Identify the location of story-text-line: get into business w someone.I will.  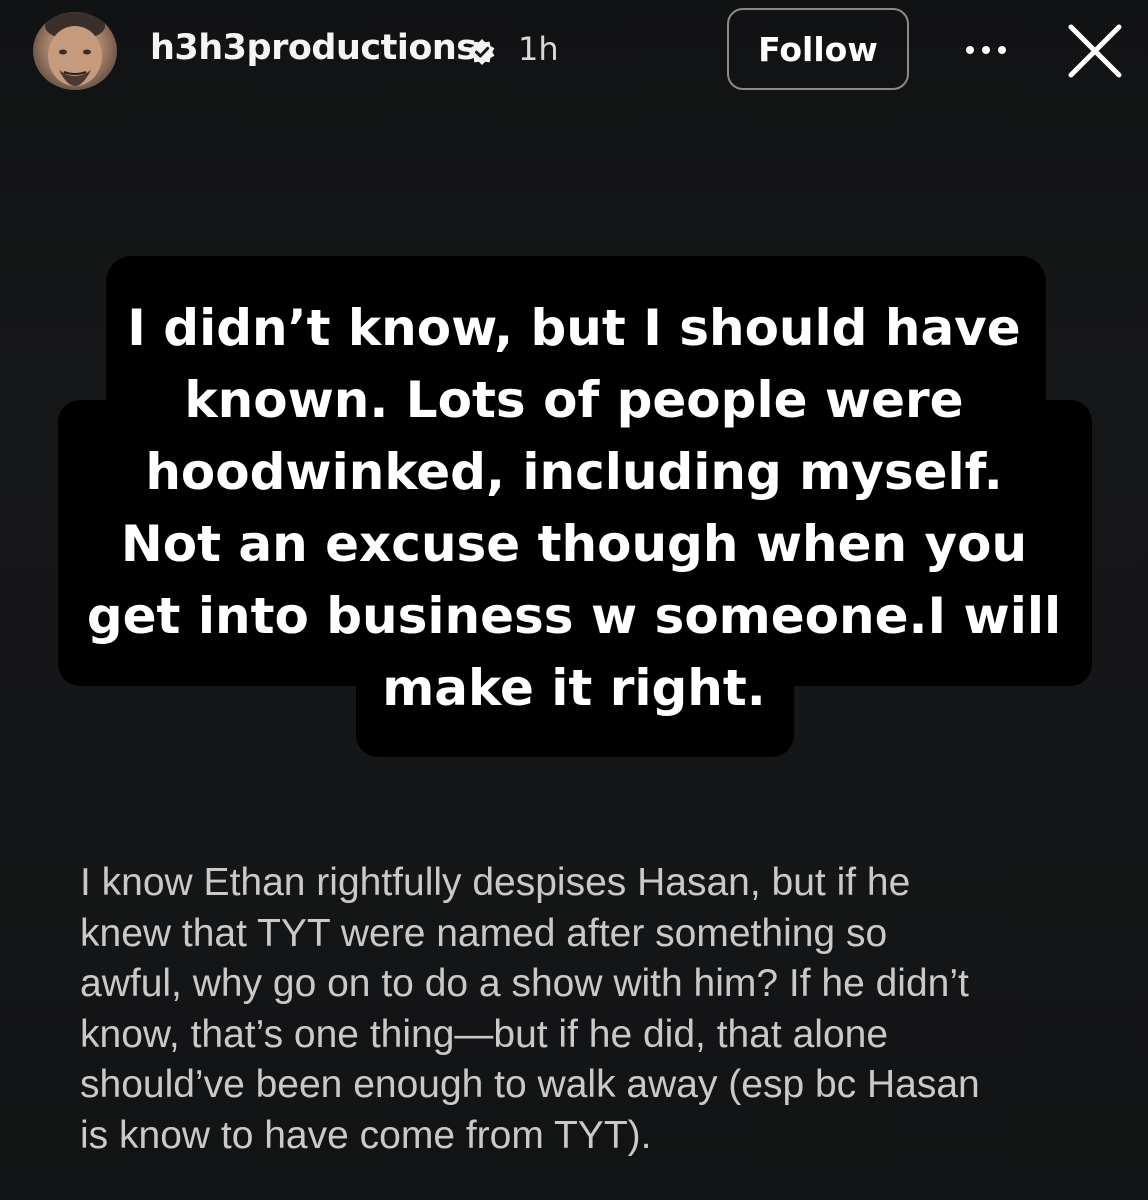
(574, 616).